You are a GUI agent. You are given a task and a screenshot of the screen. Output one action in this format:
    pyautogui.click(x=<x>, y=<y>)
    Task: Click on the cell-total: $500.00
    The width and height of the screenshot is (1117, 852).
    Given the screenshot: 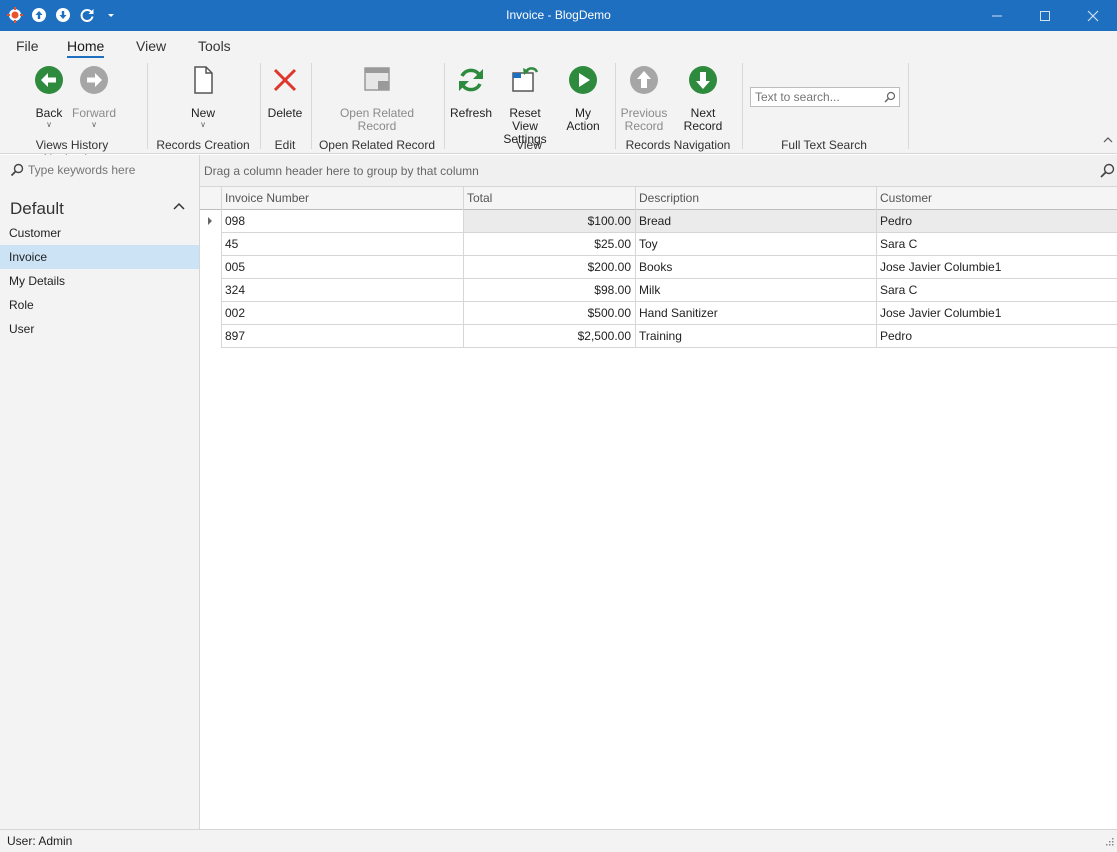 What is the action you would take?
    pyautogui.click(x=550, y=313)
    